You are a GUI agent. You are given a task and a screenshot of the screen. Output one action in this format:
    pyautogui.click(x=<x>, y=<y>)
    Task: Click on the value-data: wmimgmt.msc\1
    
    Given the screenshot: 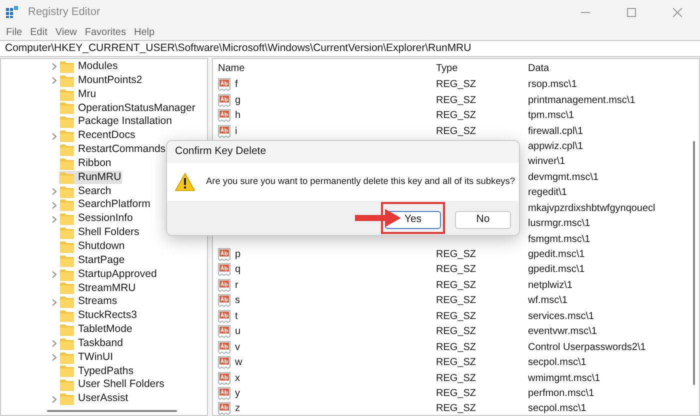 What is the action you would take?
    pyautogui.click(x=563, y=379)
    